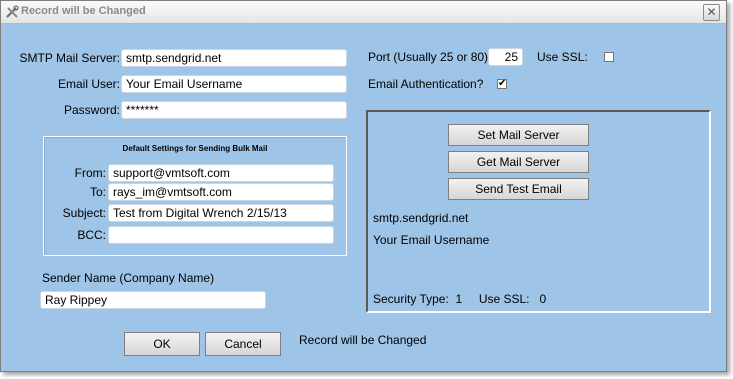 This screenshot has width=733, height=379. Describe the element at coordinates (221, 235) in the screenshot. I see `bcc-input` at that location.